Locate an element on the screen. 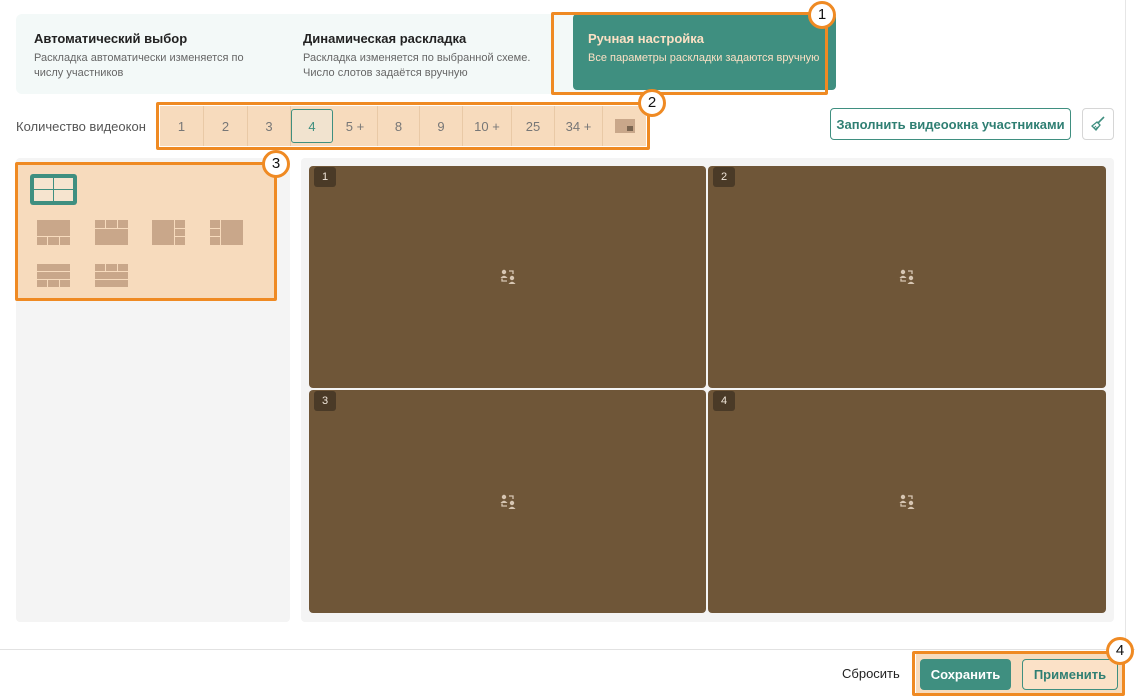 The width and height of the screenshot is (1135, 696). count-option-3: 3 is located at coordinates (269, 126).